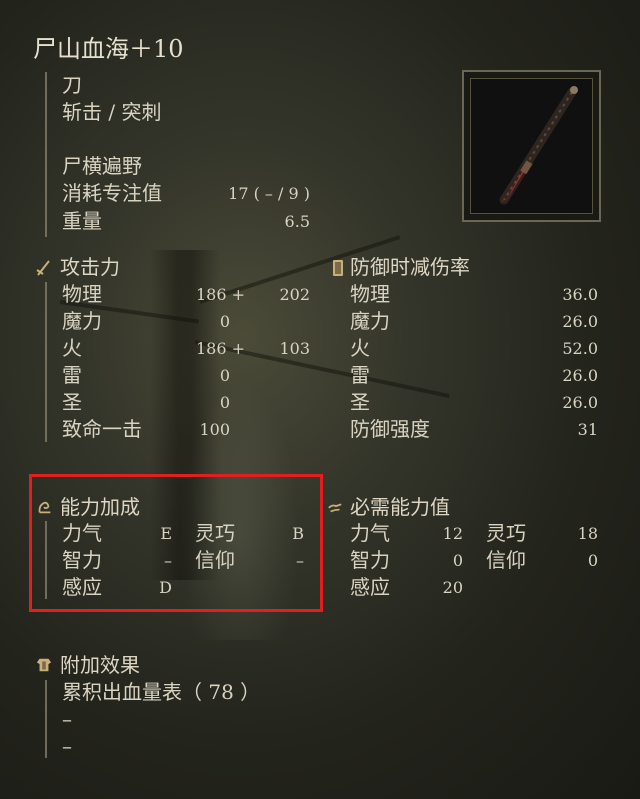 This screenshot has height=799, width=640. I want to click on shield-icon, so click(338, 268).